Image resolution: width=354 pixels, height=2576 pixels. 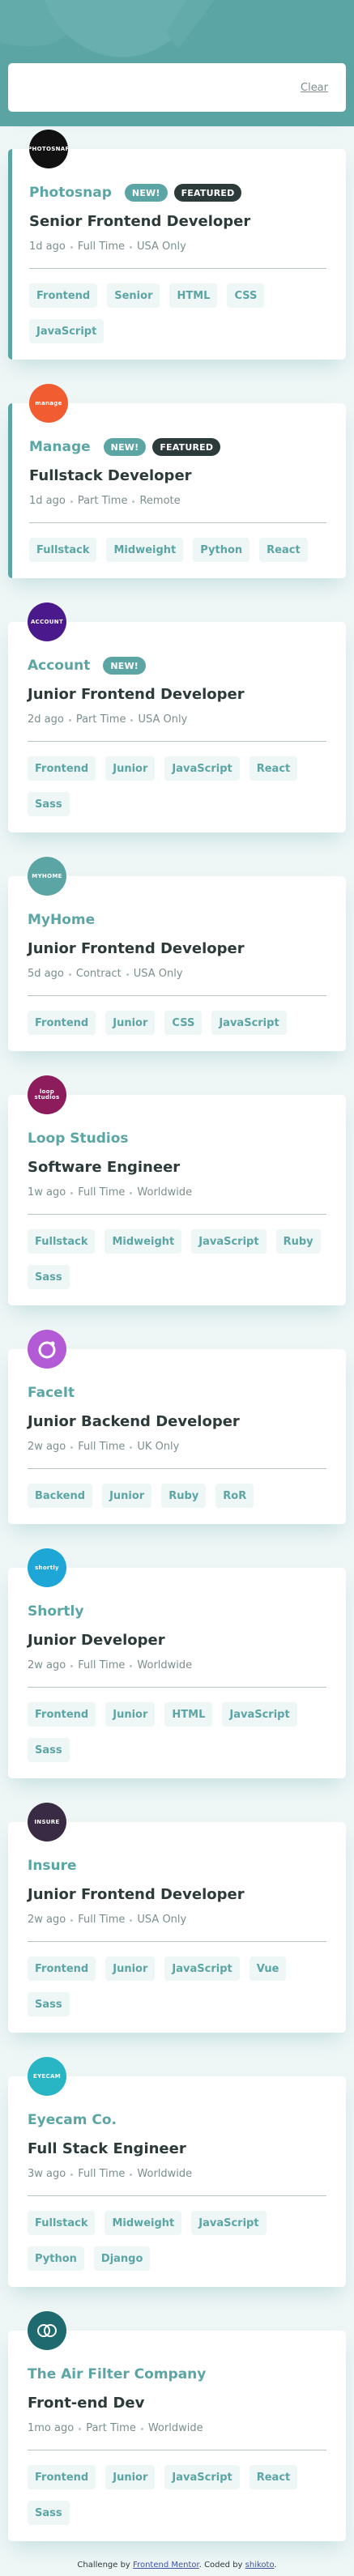 I want to click on company-name: Account, so click(x=59, y=666).